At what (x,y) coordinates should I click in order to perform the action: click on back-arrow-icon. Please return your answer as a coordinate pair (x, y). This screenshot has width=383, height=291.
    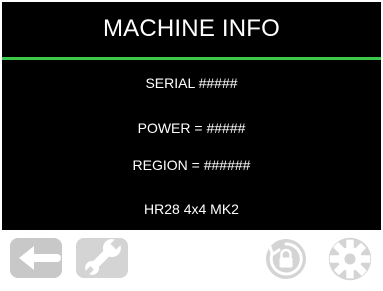
    Looking at the image, I should click on (36, 258).